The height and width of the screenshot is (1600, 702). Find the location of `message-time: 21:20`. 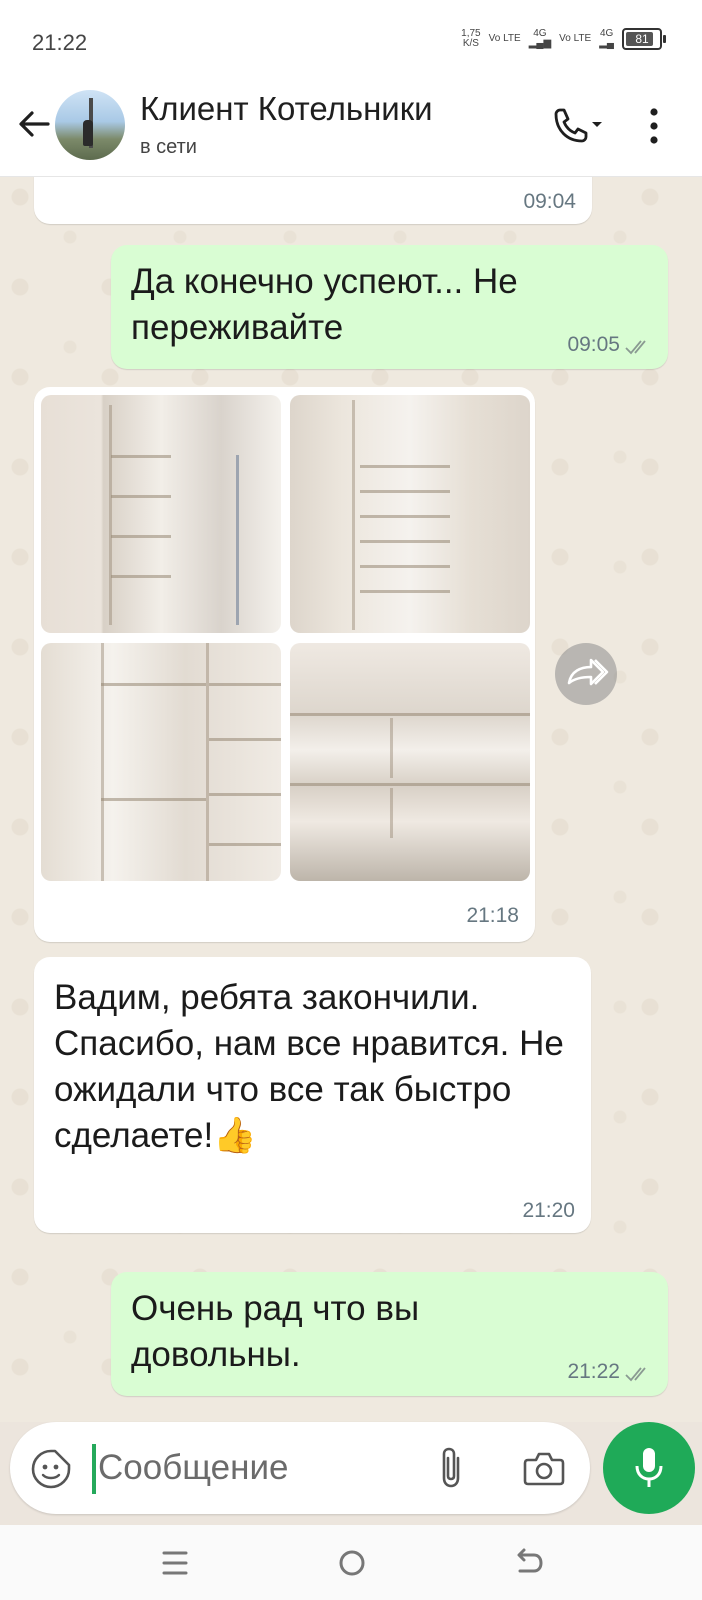

message-time: 21:20 is located at coordinates (548, 1210).